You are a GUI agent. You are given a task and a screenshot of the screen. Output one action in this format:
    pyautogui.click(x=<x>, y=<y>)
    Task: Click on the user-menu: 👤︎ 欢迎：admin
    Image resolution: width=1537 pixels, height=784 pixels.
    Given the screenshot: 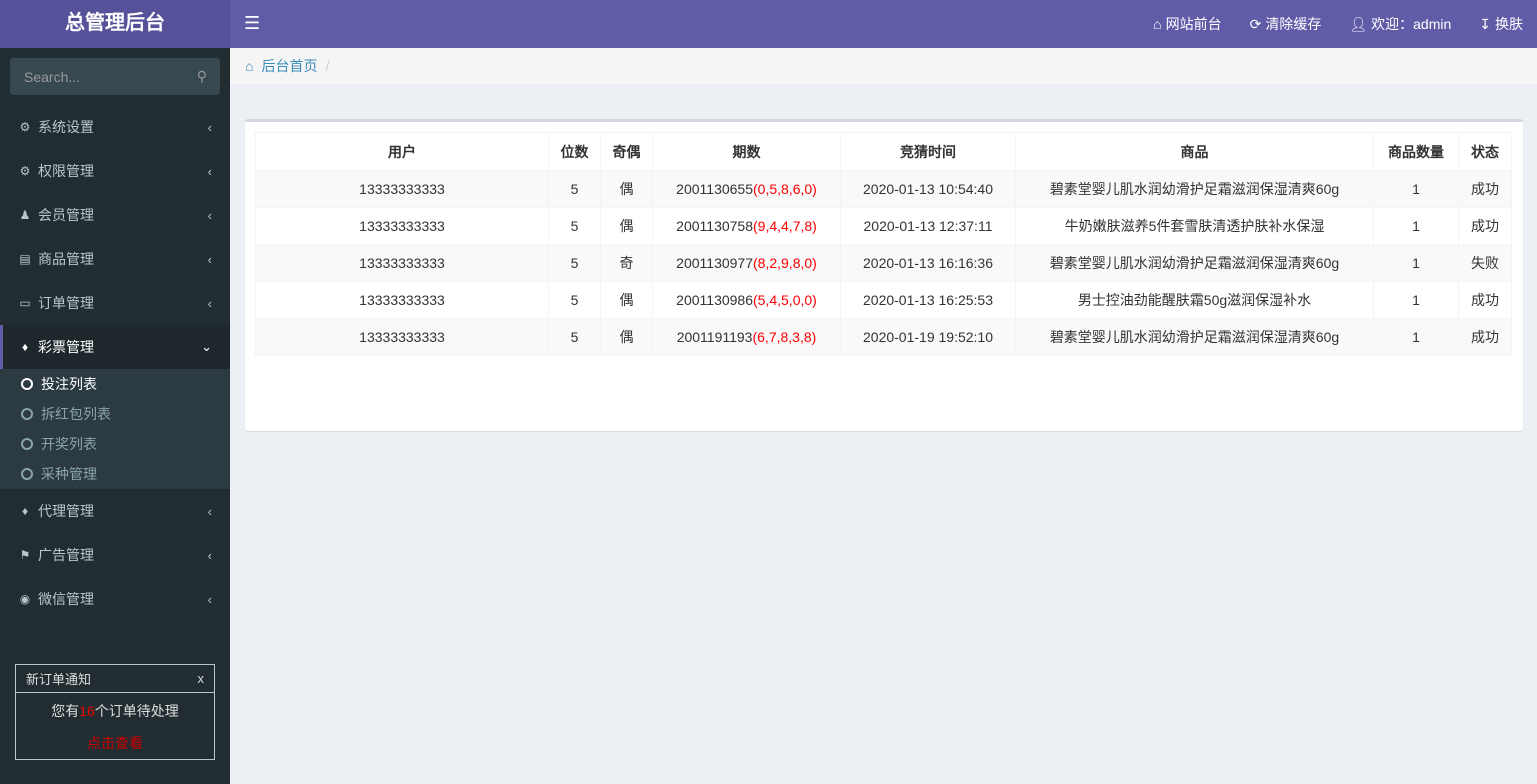 What is the action you would take?
    pyautogui.click(x=1400, y=24)
    